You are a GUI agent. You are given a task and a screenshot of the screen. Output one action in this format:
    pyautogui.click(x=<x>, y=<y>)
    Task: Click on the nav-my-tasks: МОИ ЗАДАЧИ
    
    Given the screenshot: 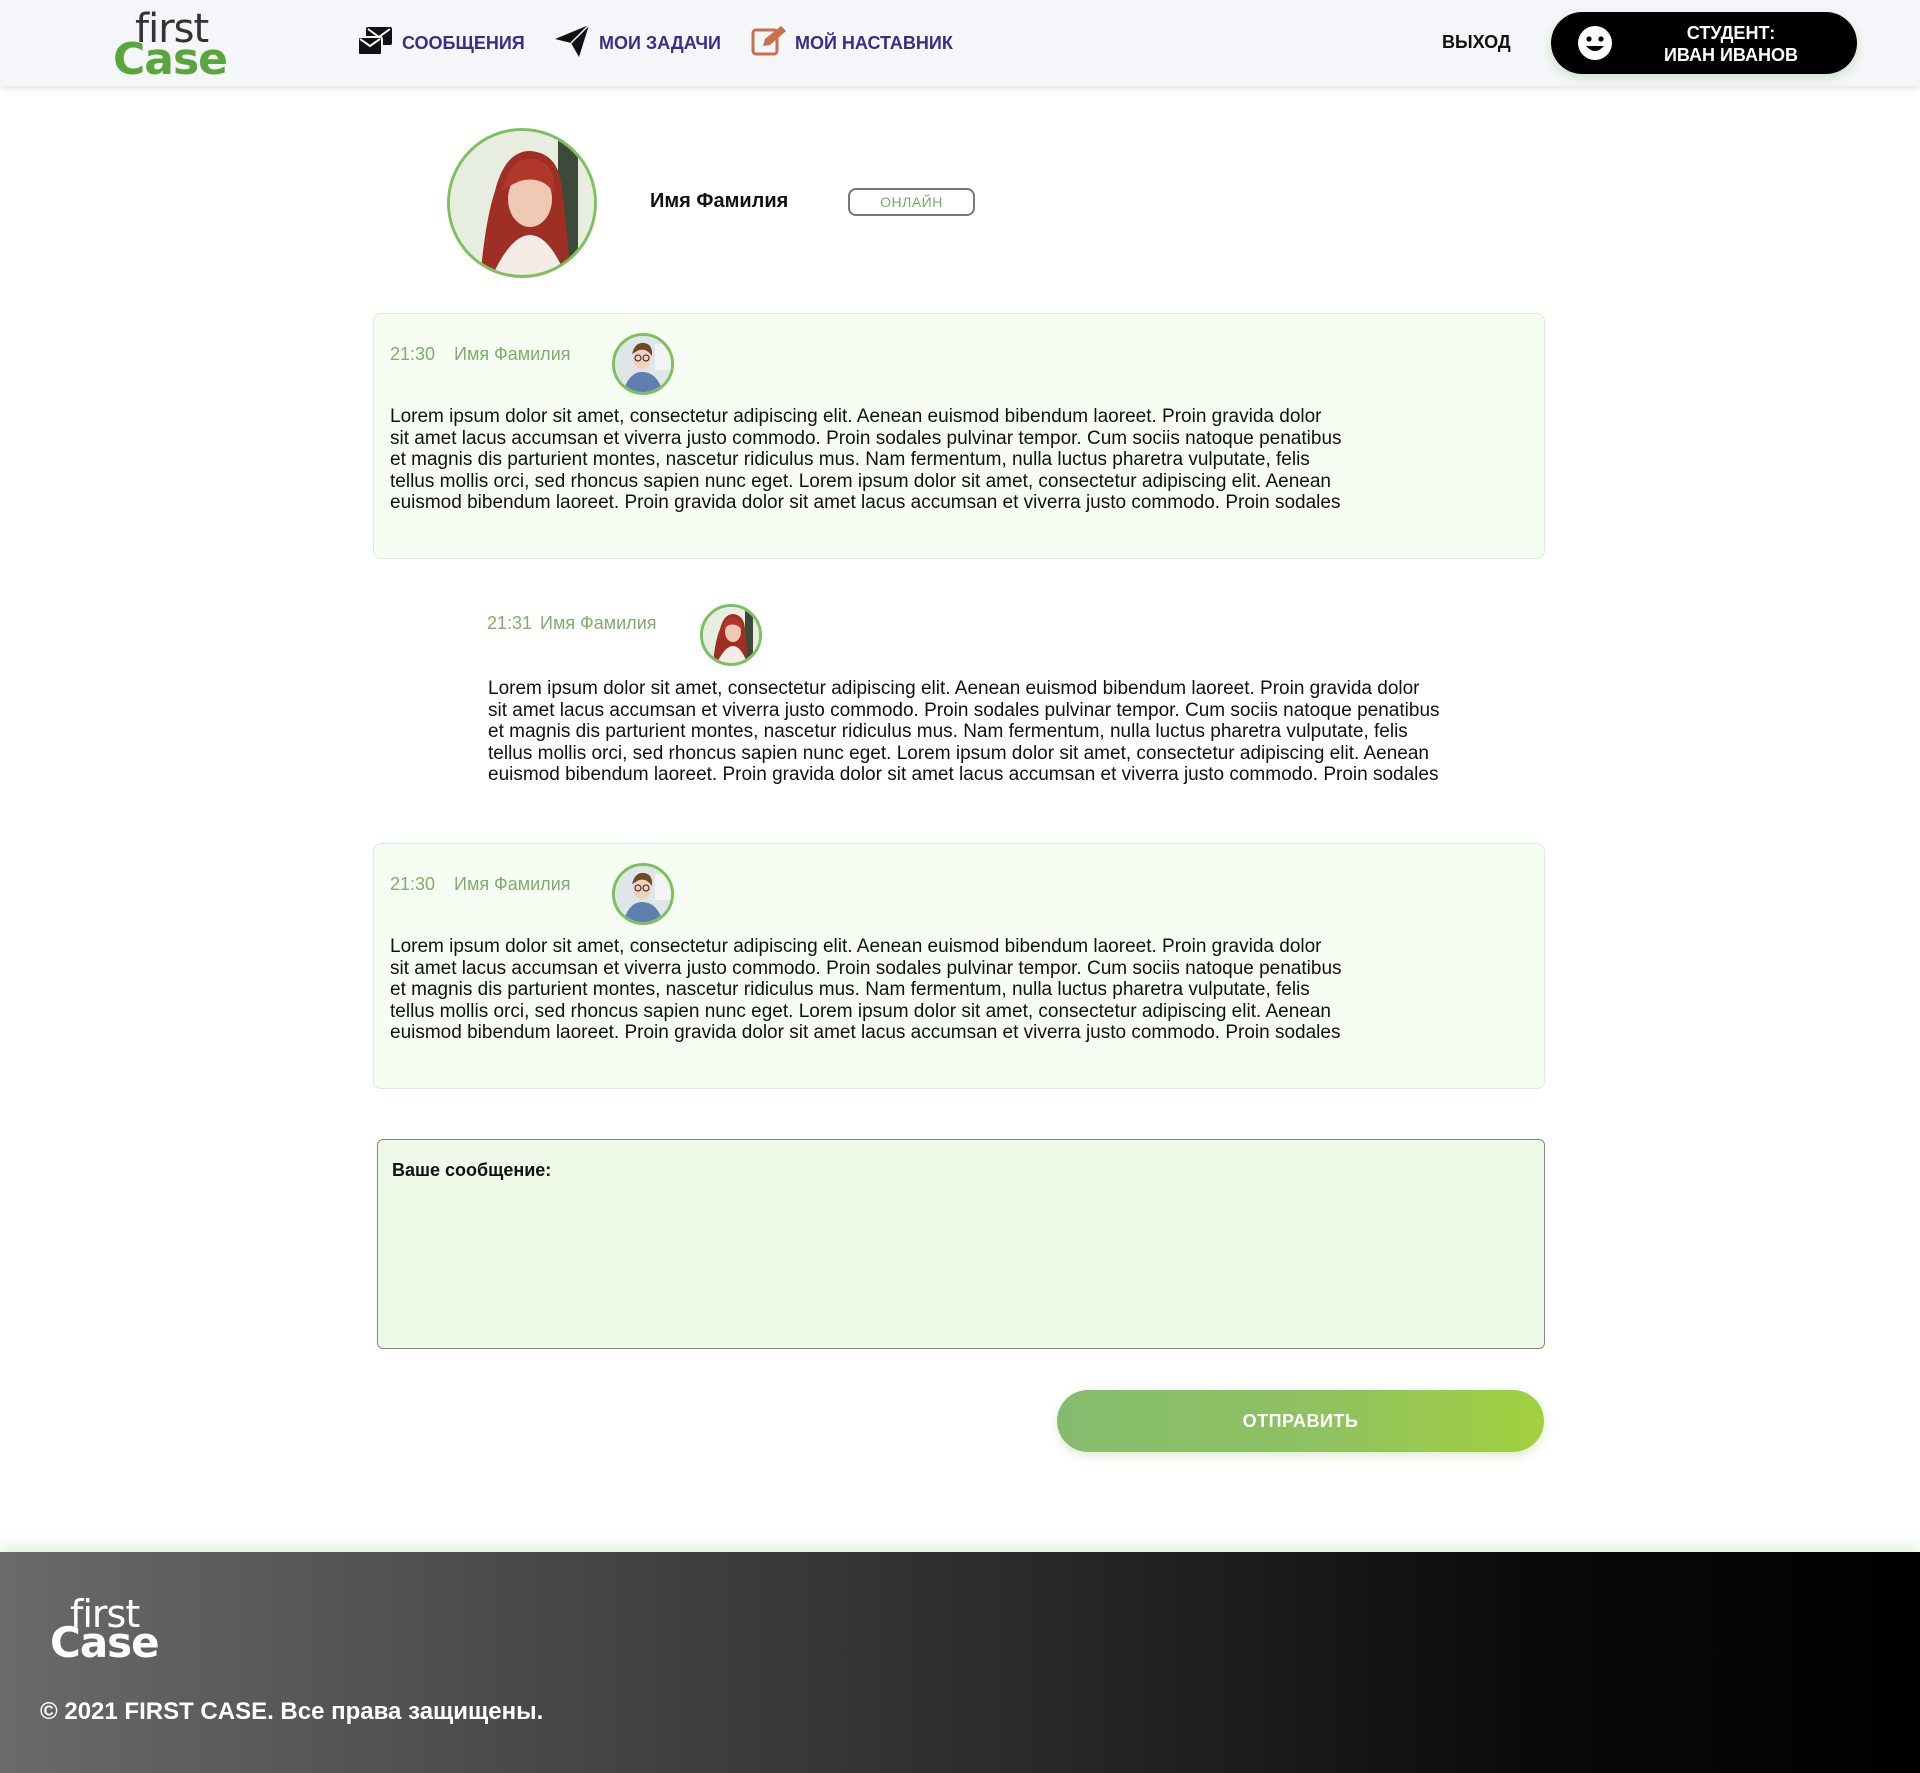 What is the action you would take?
    pyautogui.click(x=637, y=41)
    